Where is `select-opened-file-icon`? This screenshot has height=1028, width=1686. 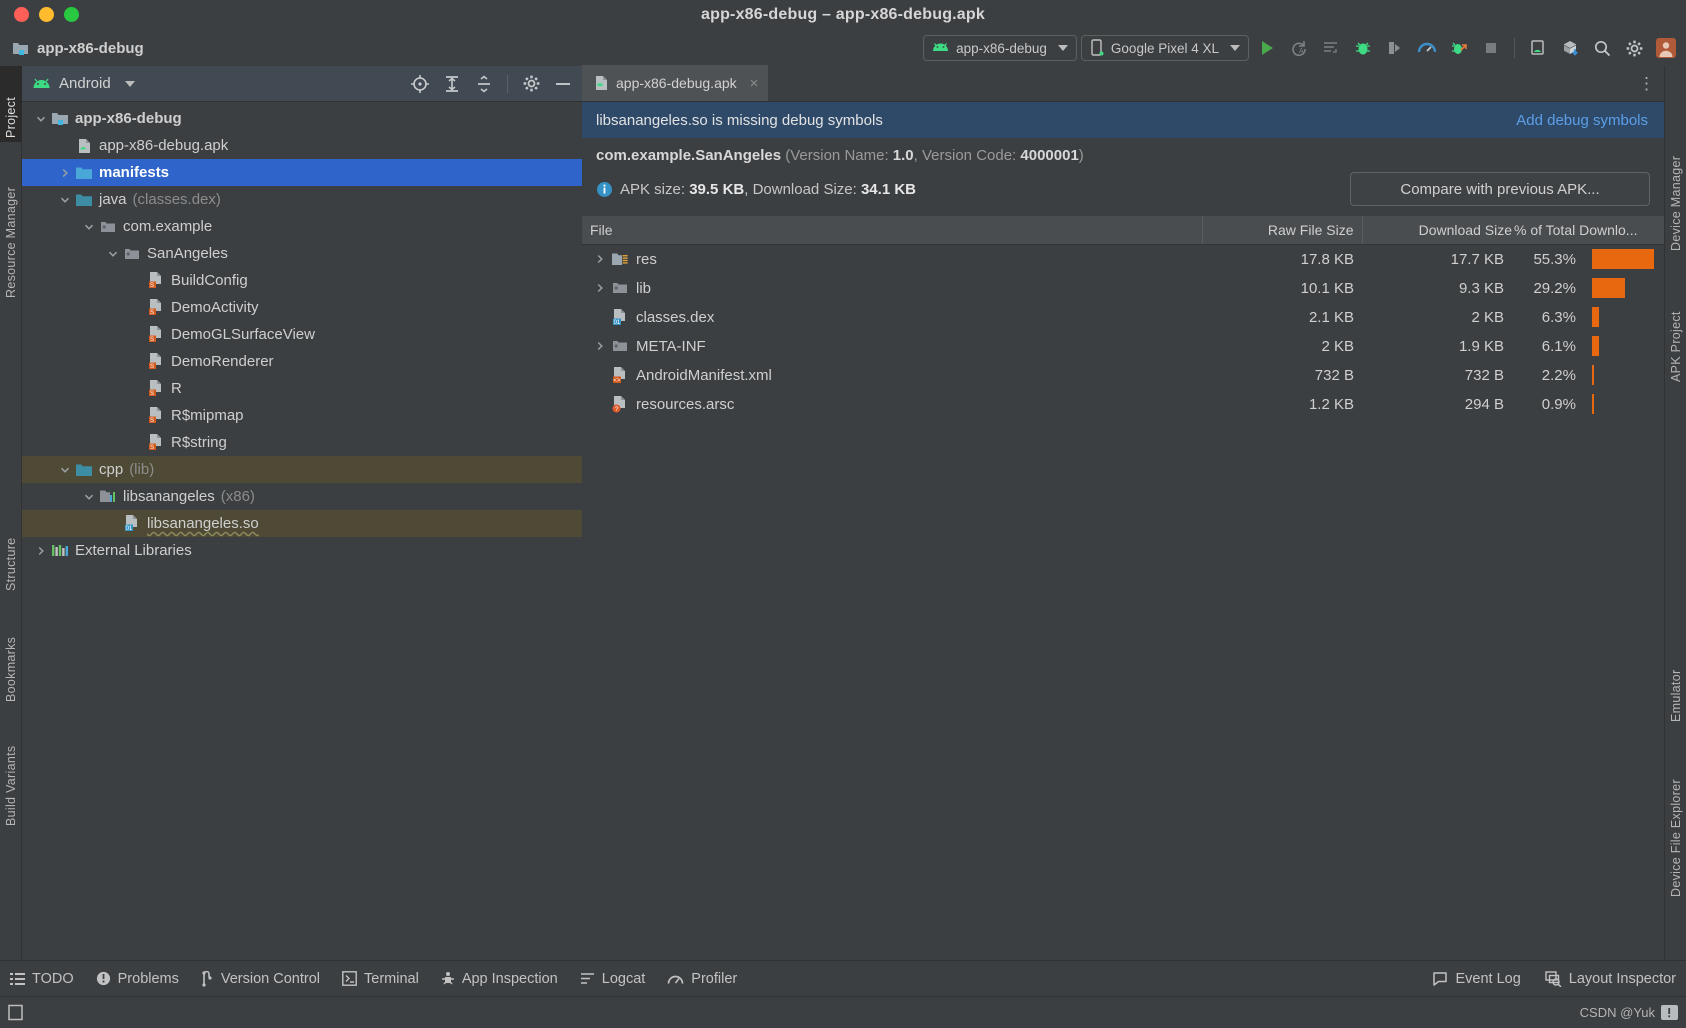 select-opened-file-icon is located at coordinates (420, 84).